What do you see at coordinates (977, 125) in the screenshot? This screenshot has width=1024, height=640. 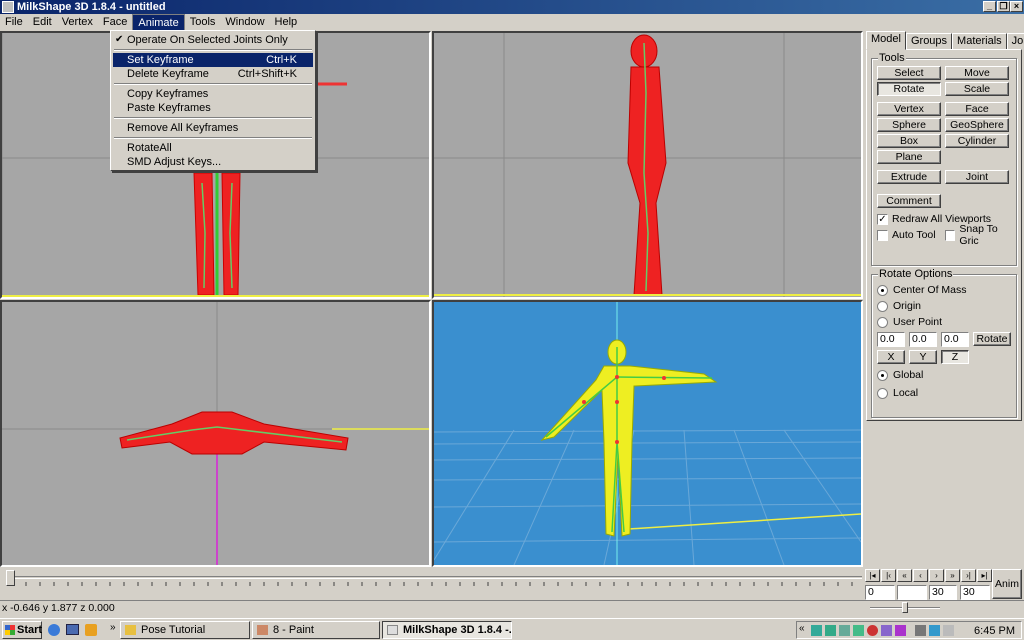 I see `geosphere-button: GeoSphere` at bounding box center [977, 125].